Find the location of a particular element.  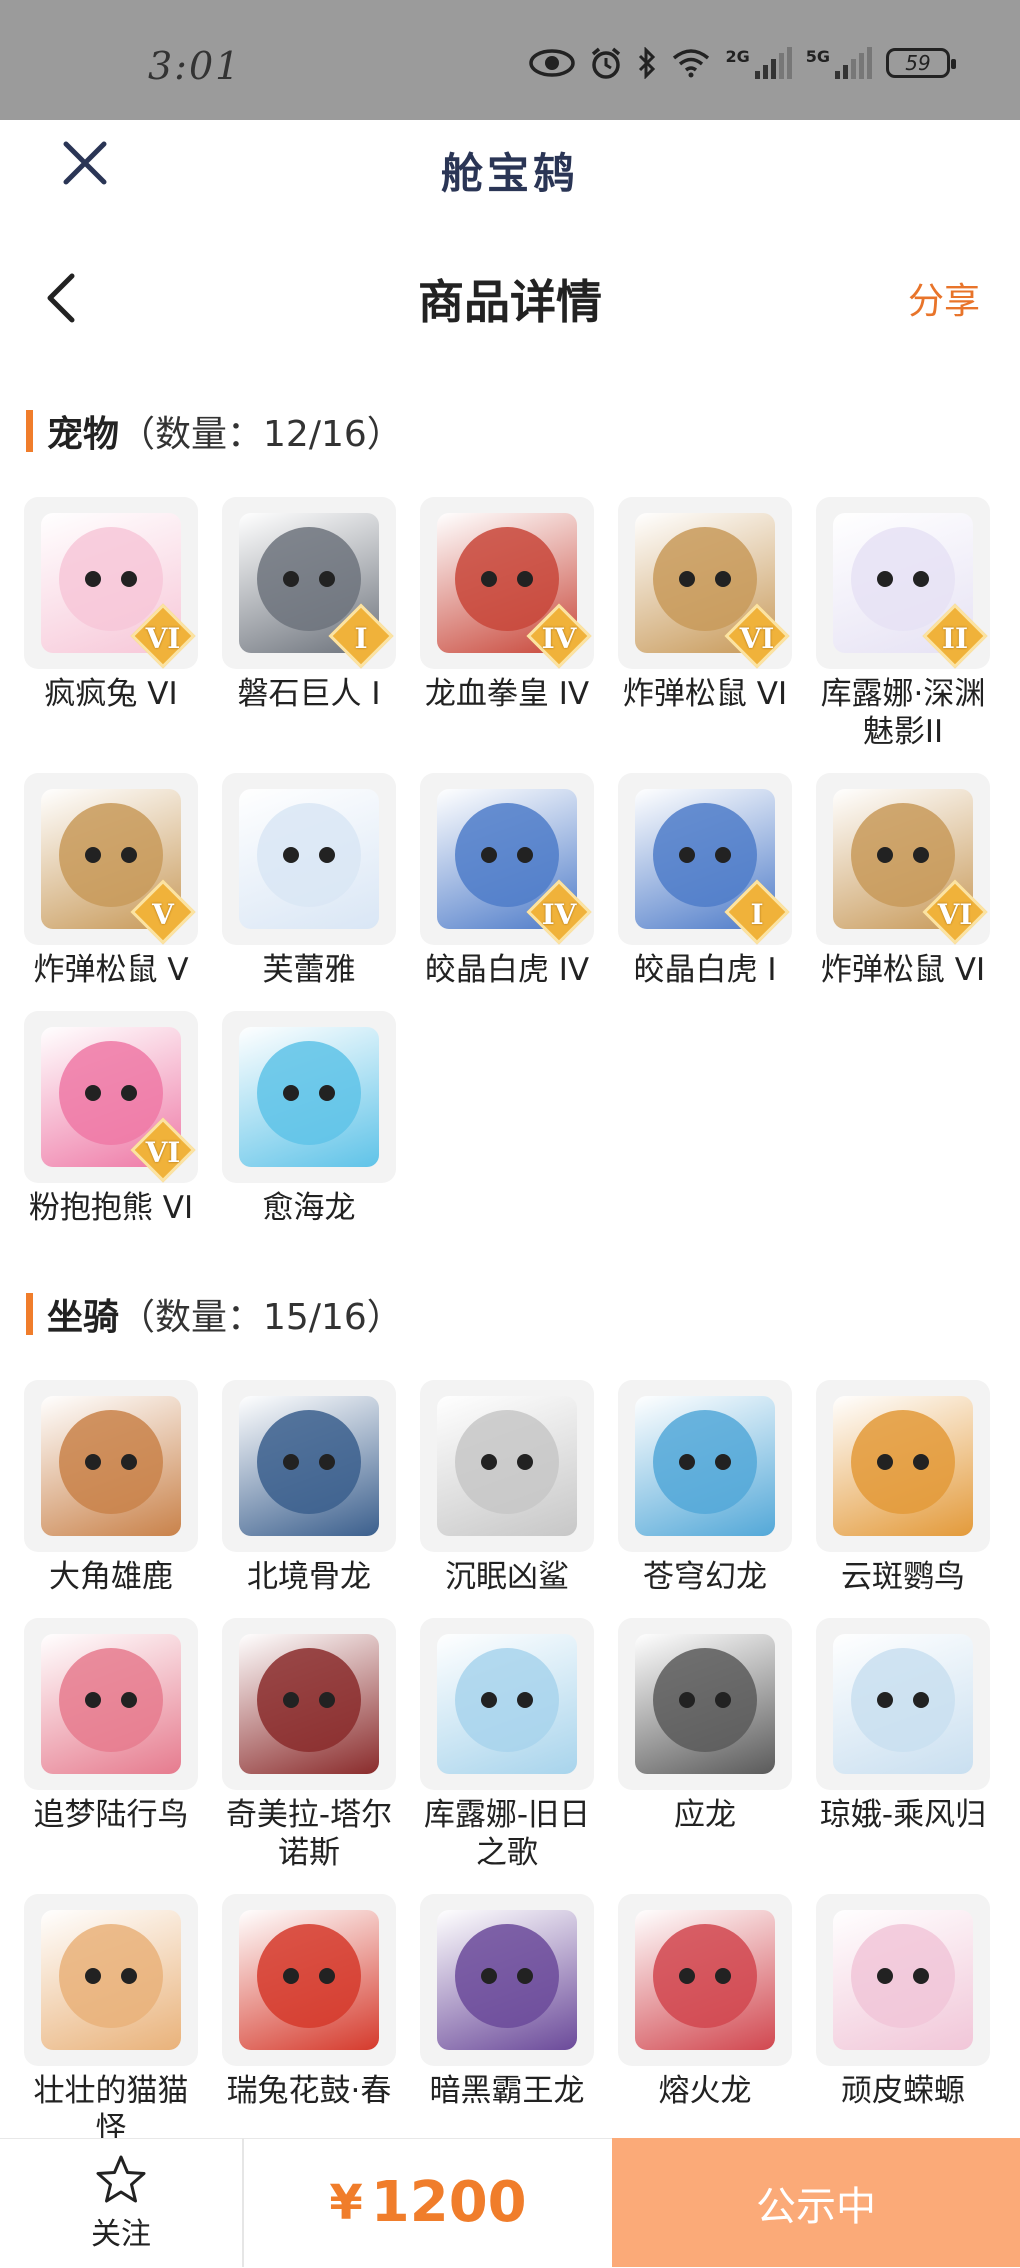

share-link: 分享 is located at coordinates (944, 298).